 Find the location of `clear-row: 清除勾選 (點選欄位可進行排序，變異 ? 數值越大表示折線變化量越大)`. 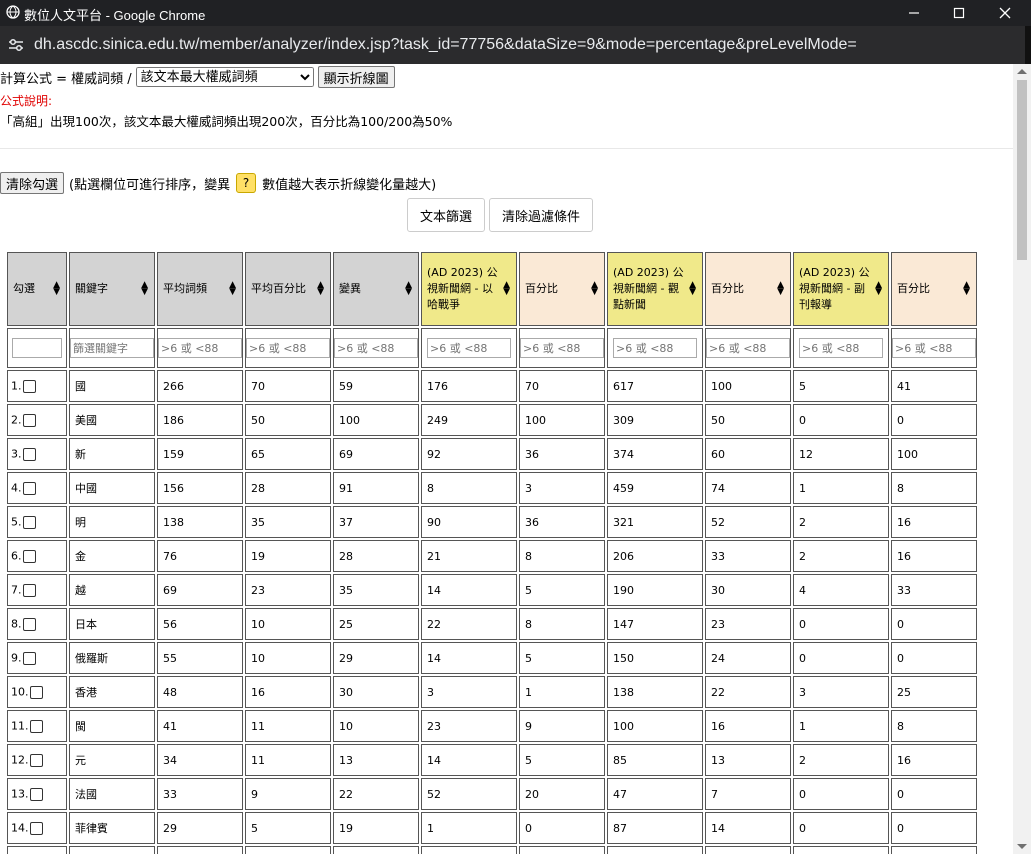

clear-row: 清除勾選 (點選欄位可進行排序，變異 ? 數值越大表示折線變化量越大) is located at coordinates (218, 183).